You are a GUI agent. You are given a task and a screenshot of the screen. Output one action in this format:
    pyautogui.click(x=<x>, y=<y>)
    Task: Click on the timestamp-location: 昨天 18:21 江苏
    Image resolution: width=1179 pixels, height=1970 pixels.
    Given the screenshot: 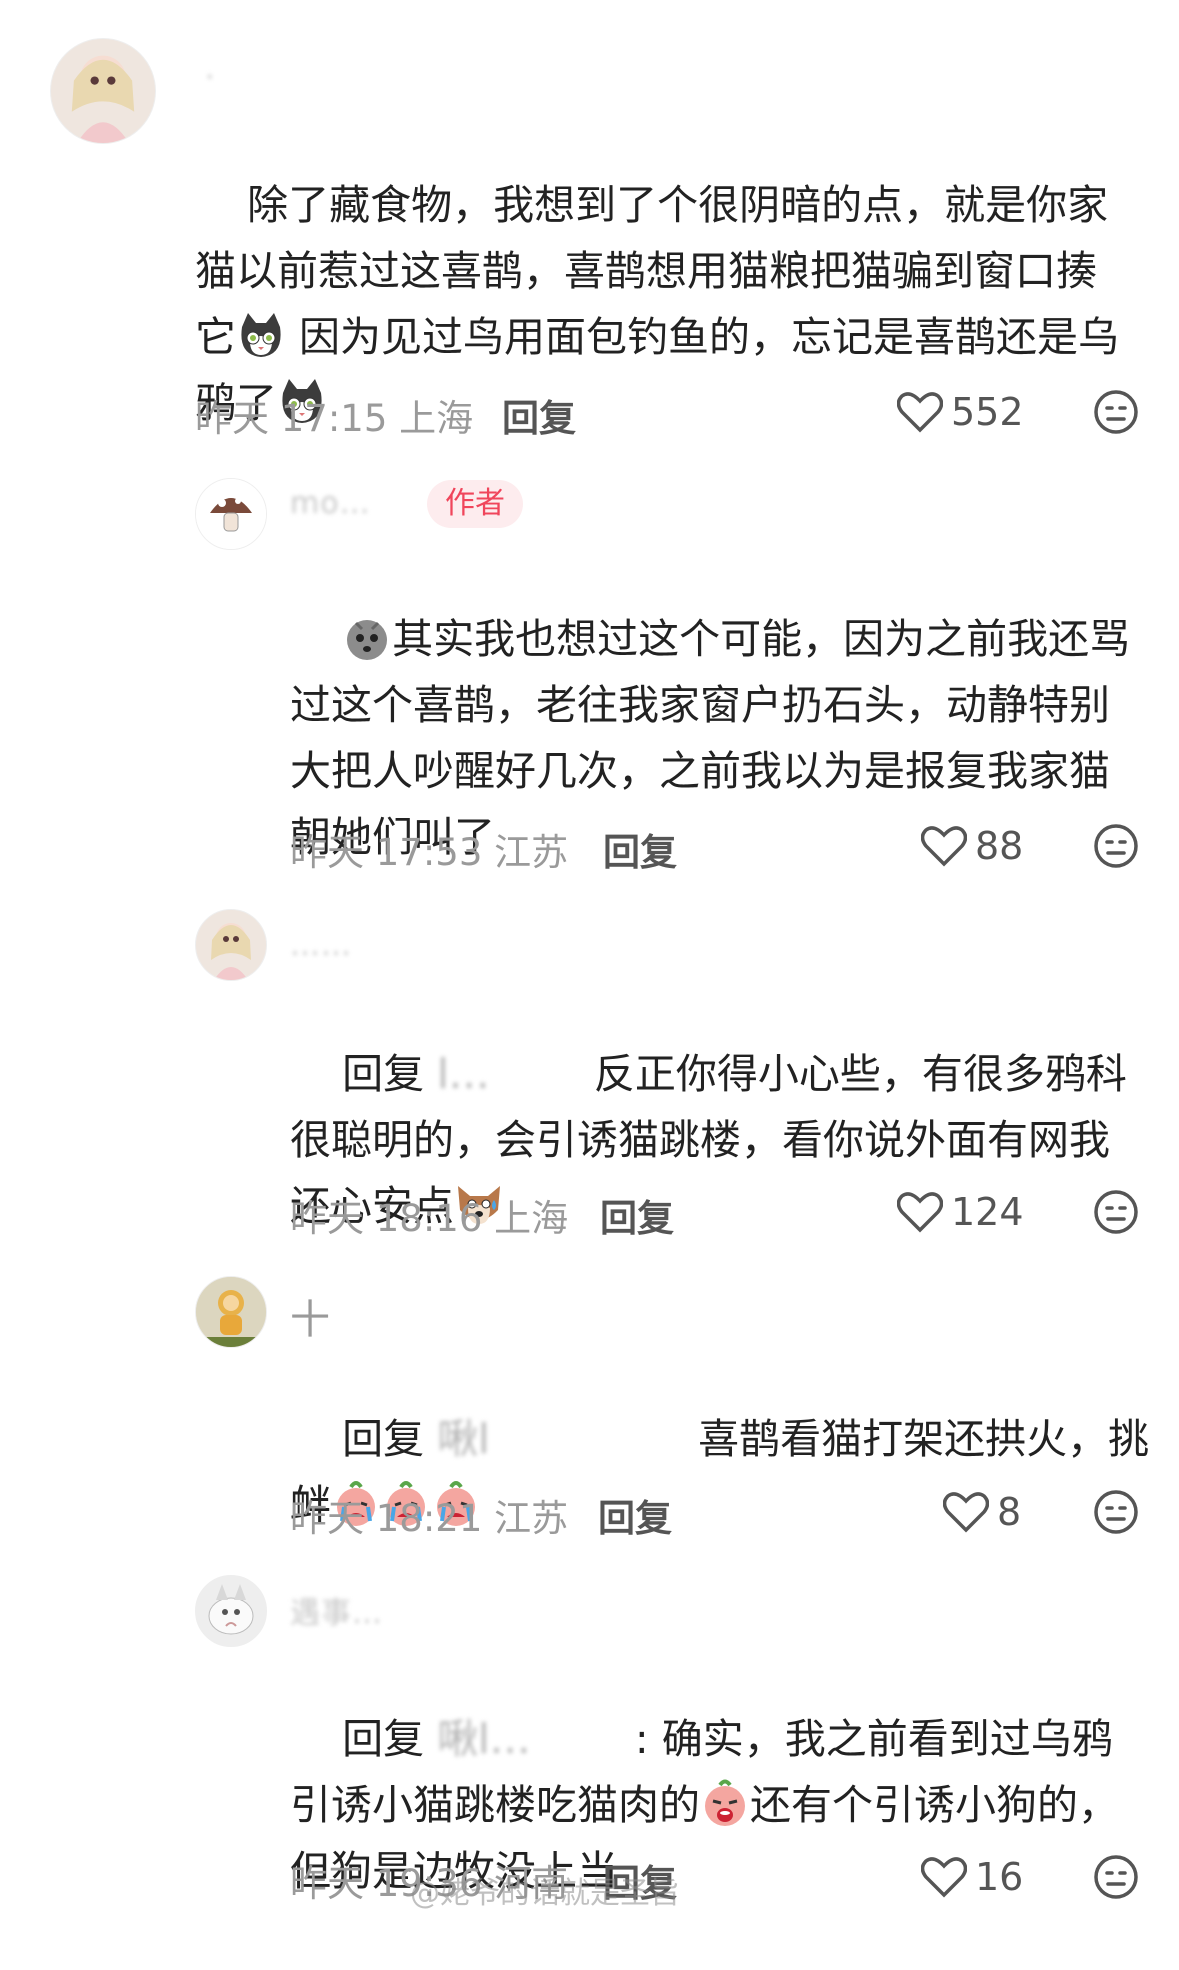 What is the action you would take?
    pyautogui.click(x=429, y=1518)
    